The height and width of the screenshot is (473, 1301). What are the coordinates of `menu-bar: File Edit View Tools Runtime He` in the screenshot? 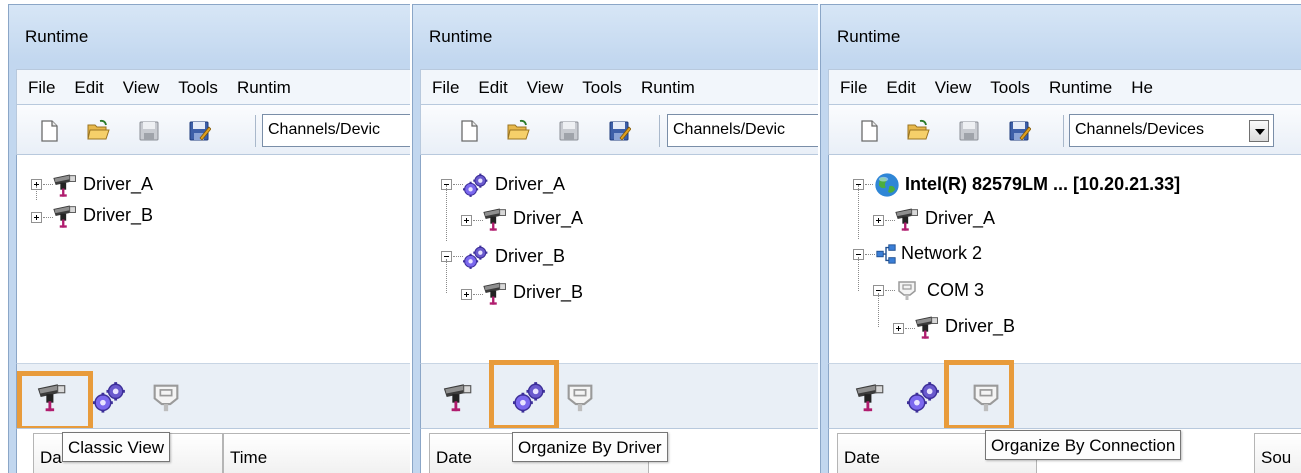 It's located at (1064, 87).